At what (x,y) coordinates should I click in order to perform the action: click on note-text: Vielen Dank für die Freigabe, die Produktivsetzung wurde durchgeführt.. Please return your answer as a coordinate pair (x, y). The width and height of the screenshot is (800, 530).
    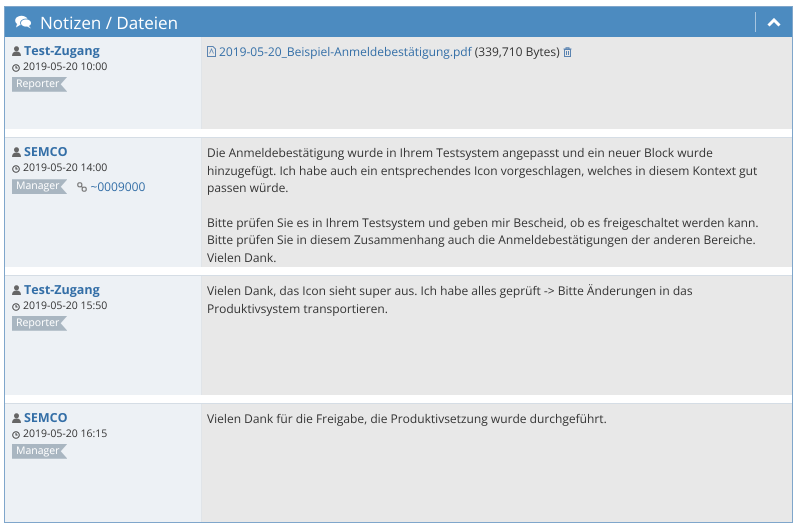
    Looking at the image, I should click on (407, 419).